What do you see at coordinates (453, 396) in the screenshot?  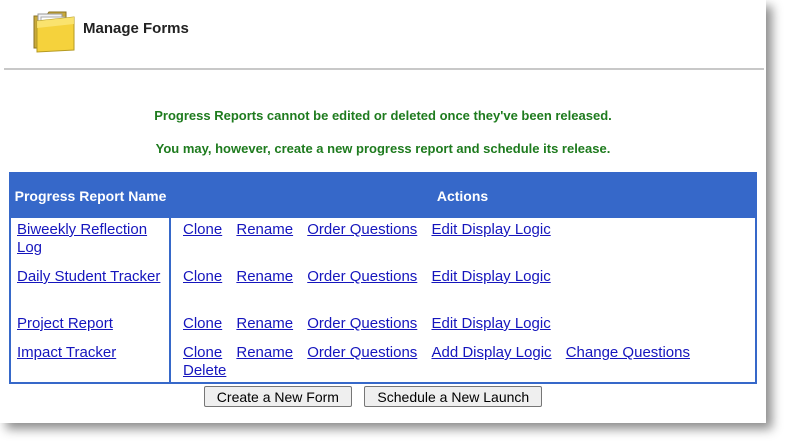 I see `schedule-new-launch-button: Schedule a New Launch` at bounding box center [453, 396].